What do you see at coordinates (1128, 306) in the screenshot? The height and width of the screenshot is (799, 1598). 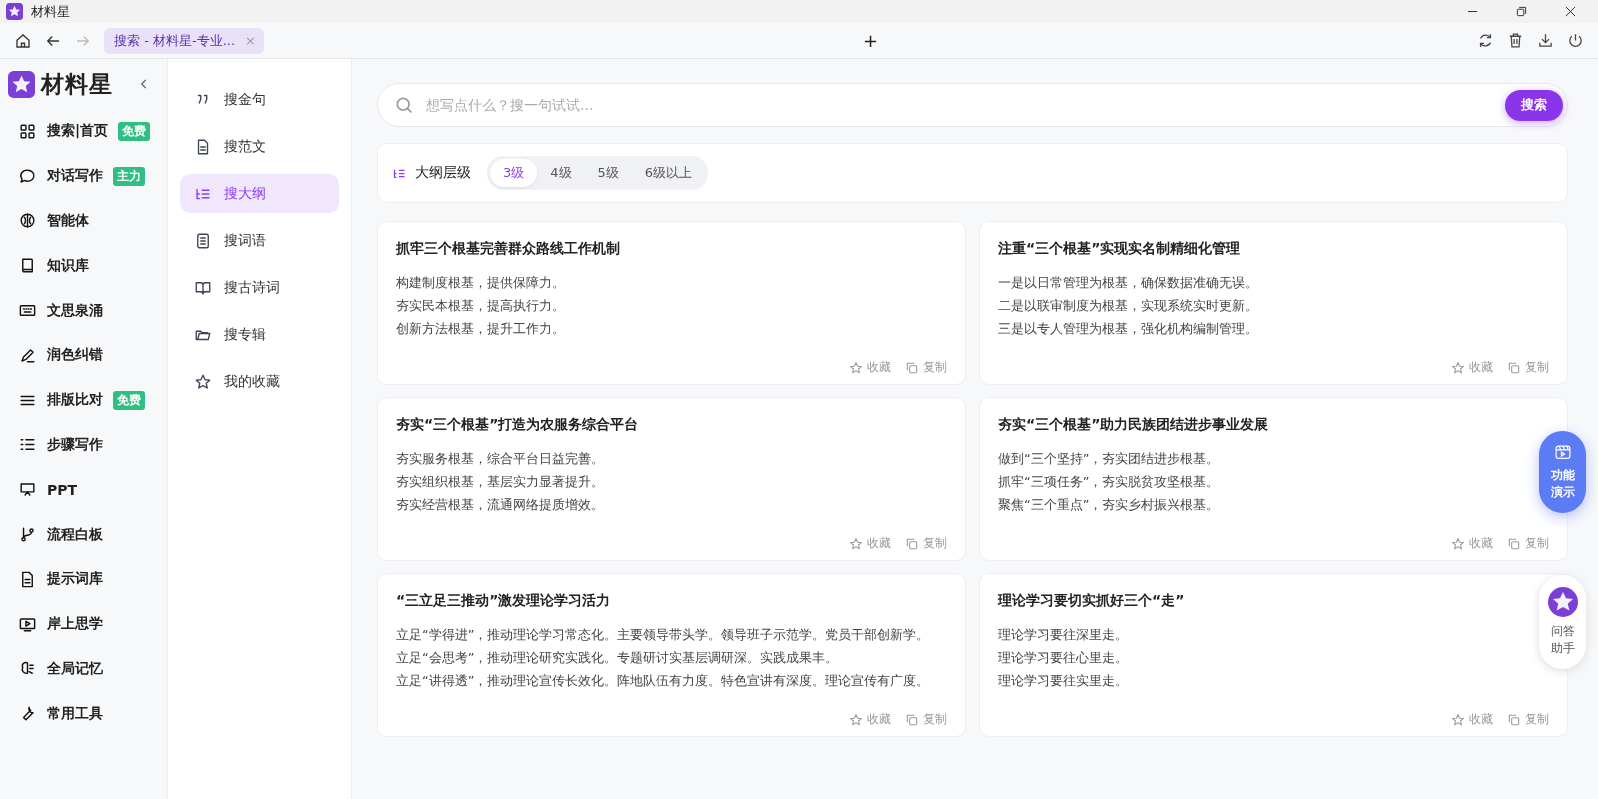 I see `outline-line: 二是以联审制度为根基，实现系统实时更新。` at bounding box center [1128, 306].